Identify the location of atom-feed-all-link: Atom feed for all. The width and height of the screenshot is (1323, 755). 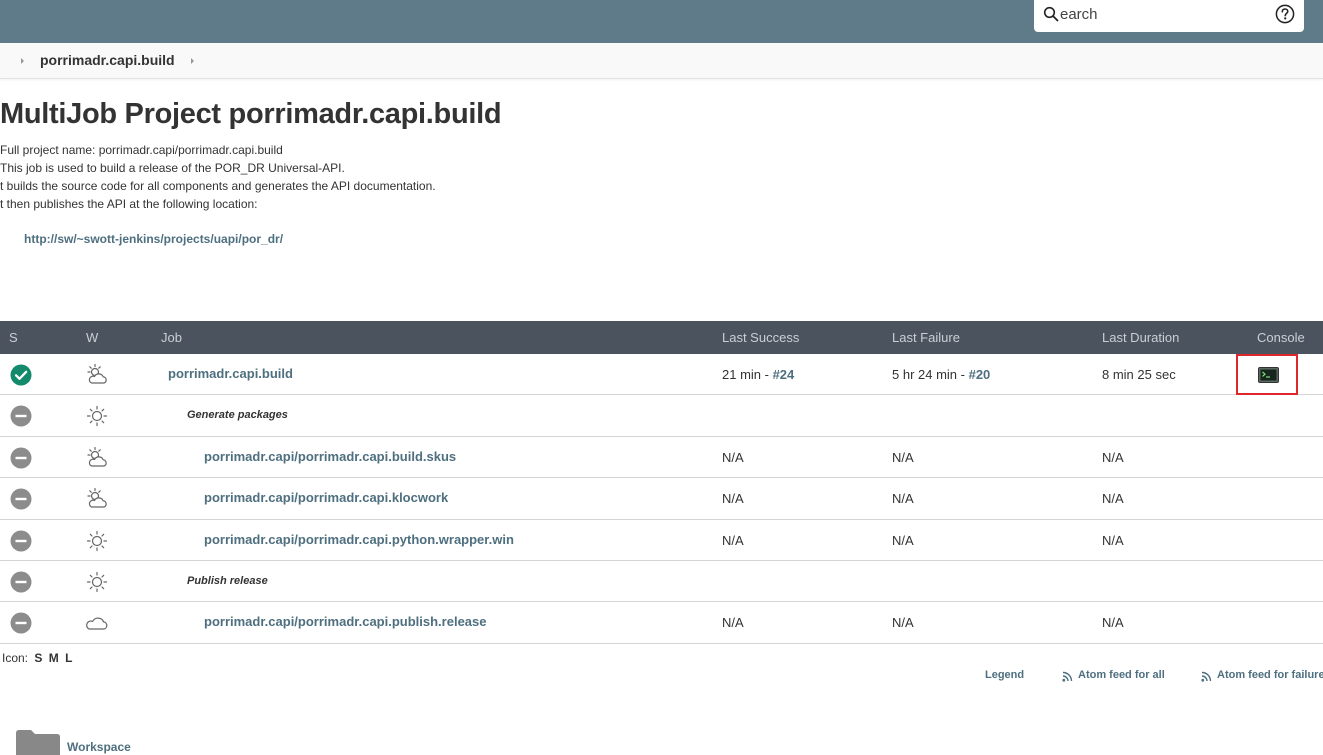
(1121, 675).